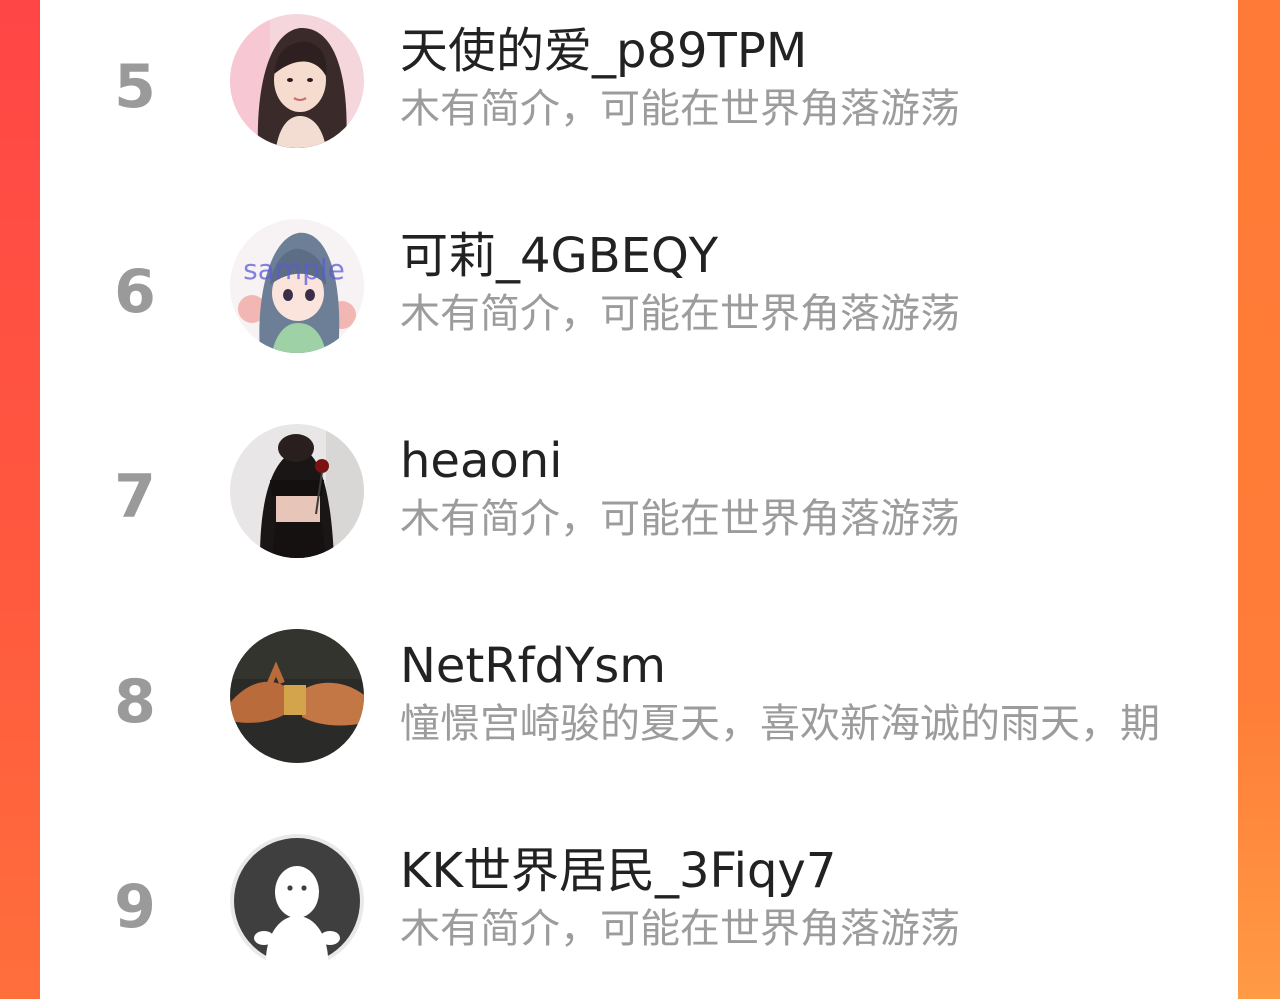  I want to click on avatar-dark-photo-icon, so click(297, 491).